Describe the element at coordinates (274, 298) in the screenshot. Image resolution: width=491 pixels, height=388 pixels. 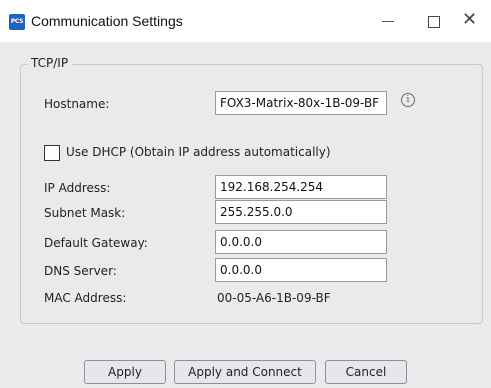
I see `mac-address-value: 00-05-A6-1B-09-BF` at that location.